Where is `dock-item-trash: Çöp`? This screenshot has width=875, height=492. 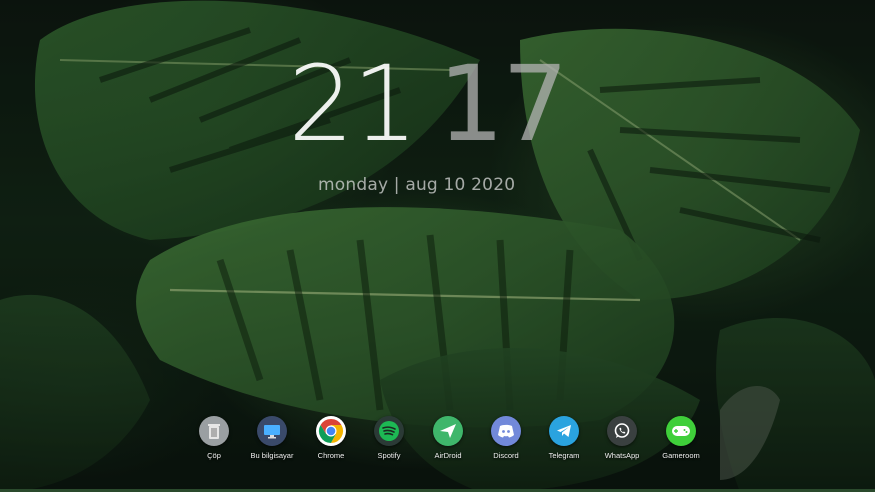 dock-item-trash: Çöp is located at coordinates (214, 438).